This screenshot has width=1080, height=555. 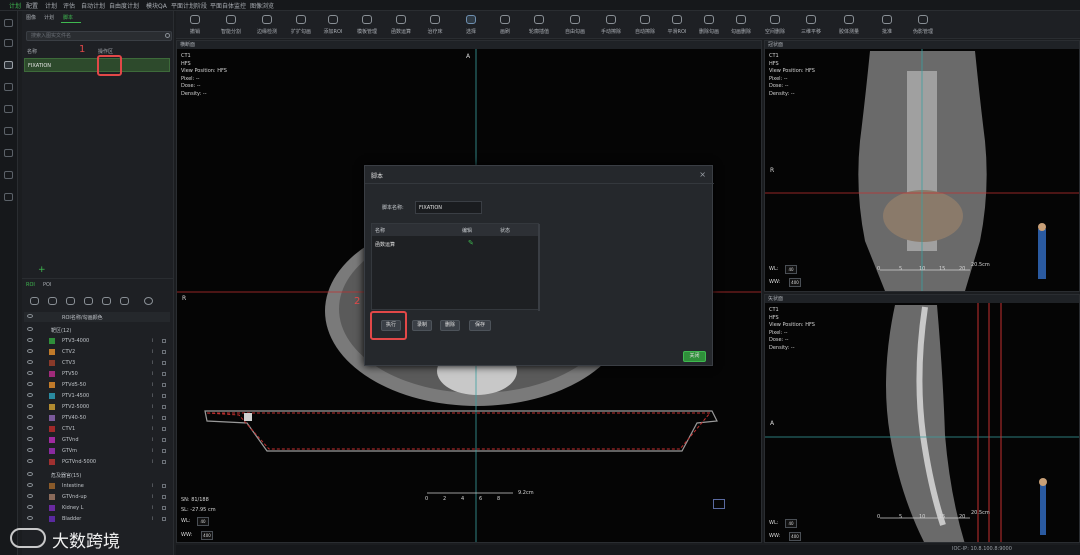 I want to click on tool-button: 添加ROI, so click(x=333, y=26).